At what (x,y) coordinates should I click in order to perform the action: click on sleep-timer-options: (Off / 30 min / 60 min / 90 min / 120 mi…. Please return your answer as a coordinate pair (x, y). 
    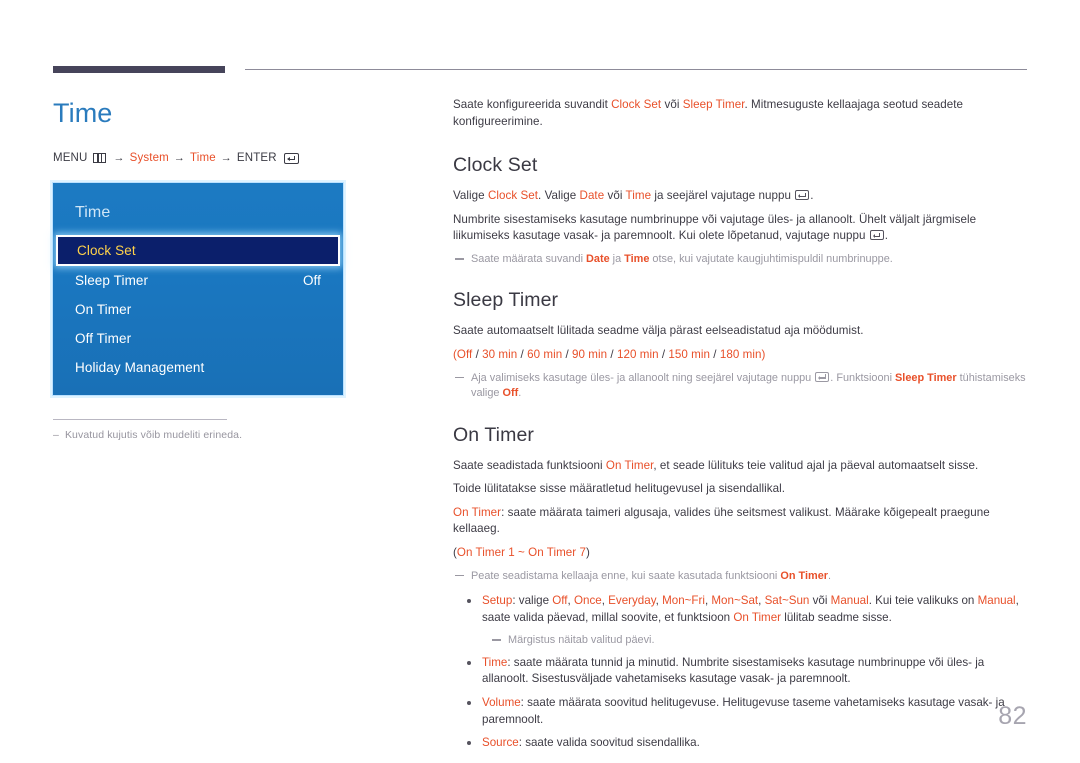
    Looking at the image, I should click on (740, 355).